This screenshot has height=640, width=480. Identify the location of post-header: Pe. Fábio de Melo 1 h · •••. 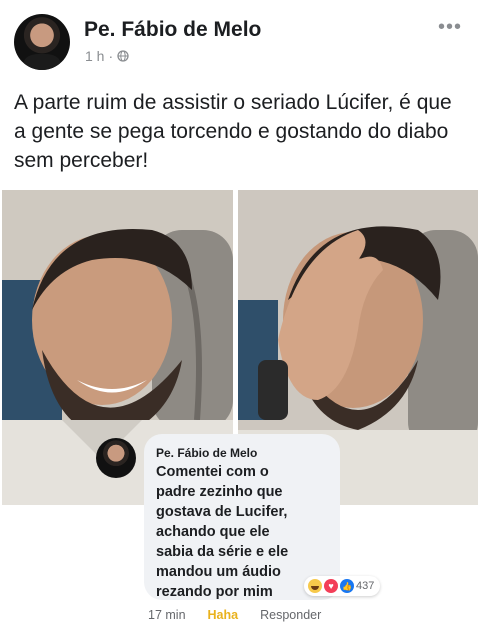
(240, 44).